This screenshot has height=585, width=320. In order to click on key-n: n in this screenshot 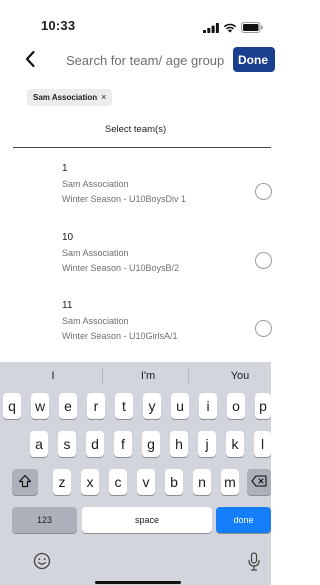, I will do `click(202, 482)`.